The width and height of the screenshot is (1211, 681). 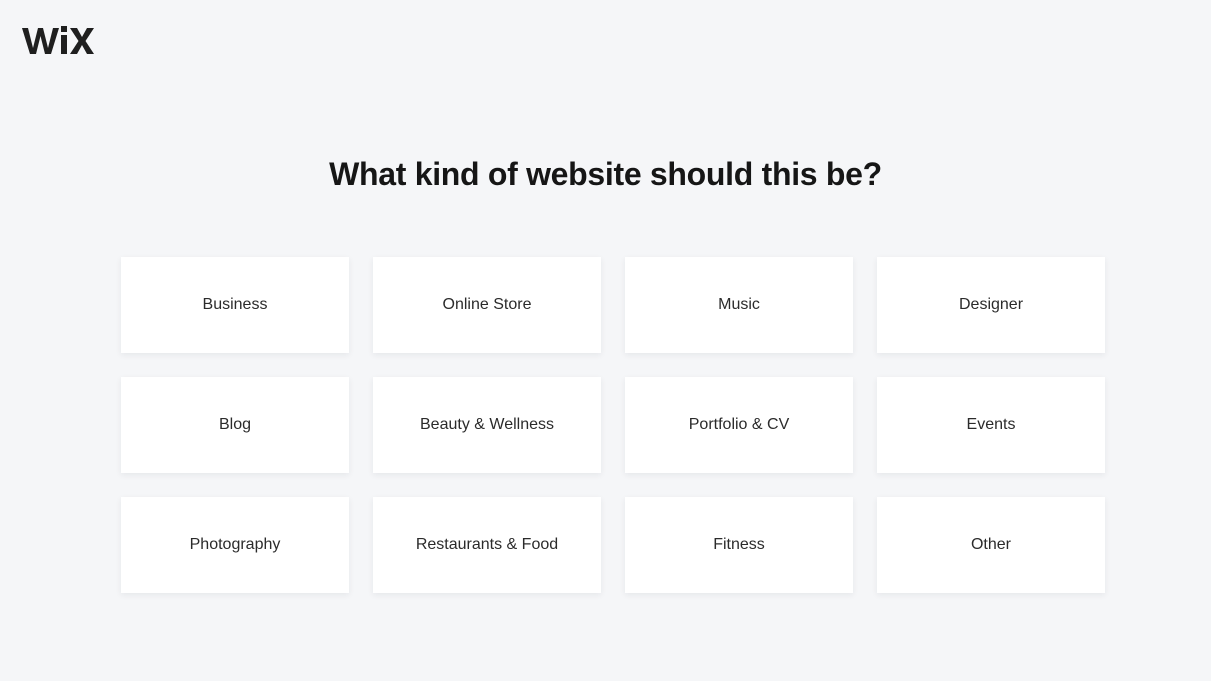 I want to click on category-card-business: Business, so click(x=235, y=305).